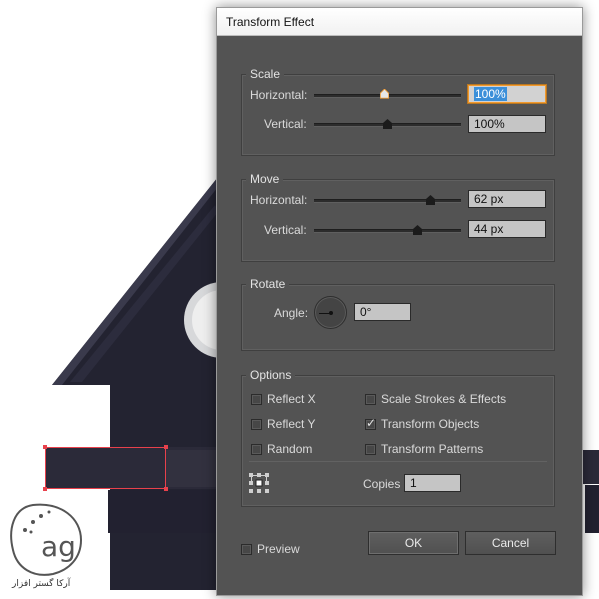 This screenshot has width=599, height=599. What do you see at coordinates (58, 546) in the screenshot?
I see `svg-text: ag` at bounding box center [58, 546].